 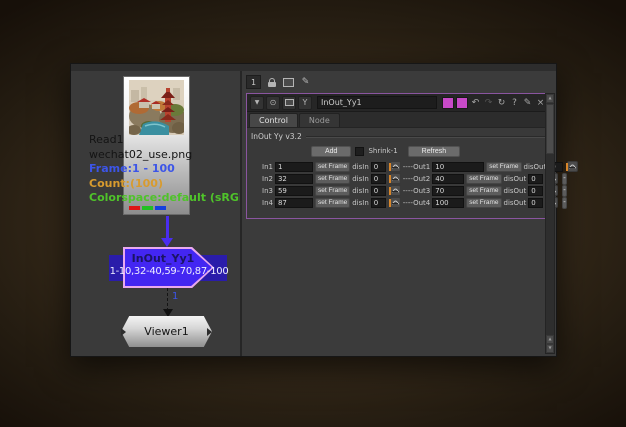 I want to click on viewer-right-notch, so click(x=209, y=332).